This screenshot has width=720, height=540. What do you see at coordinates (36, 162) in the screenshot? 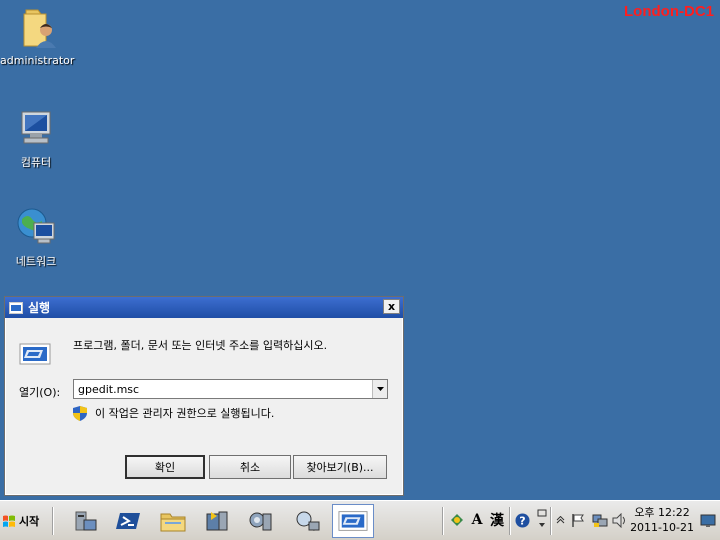
I see `desktop-icon-label: 컴퓨터` at bounding box center [36, 162].